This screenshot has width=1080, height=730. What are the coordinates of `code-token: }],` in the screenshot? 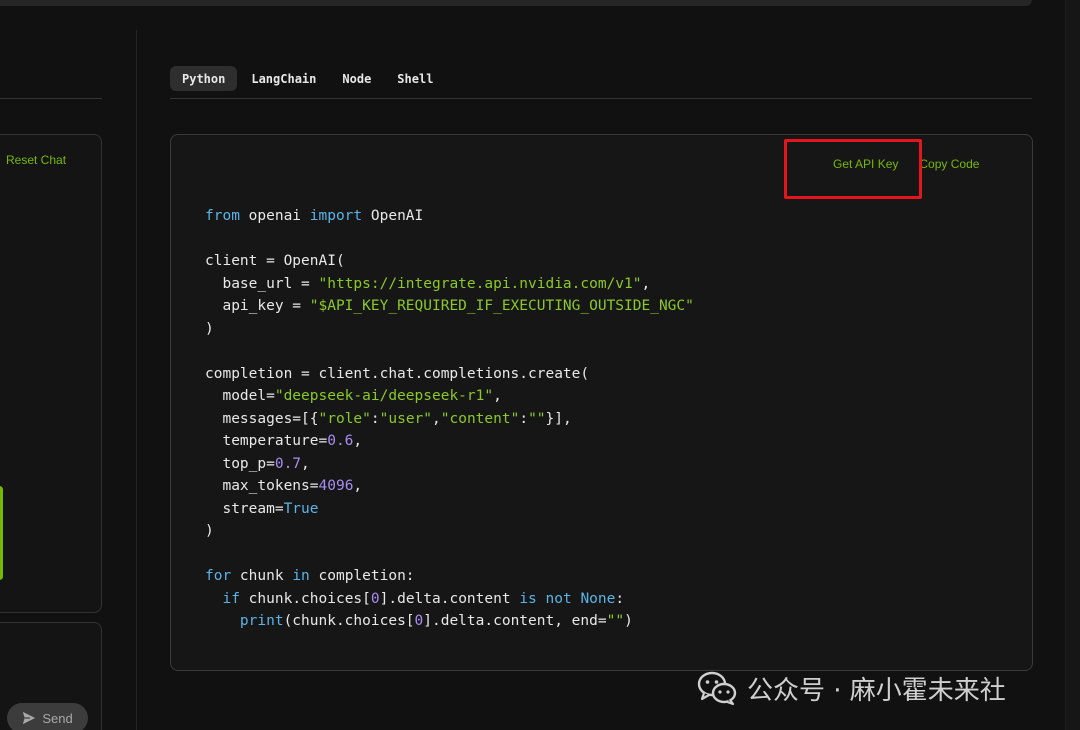 It's located at (558, 418).